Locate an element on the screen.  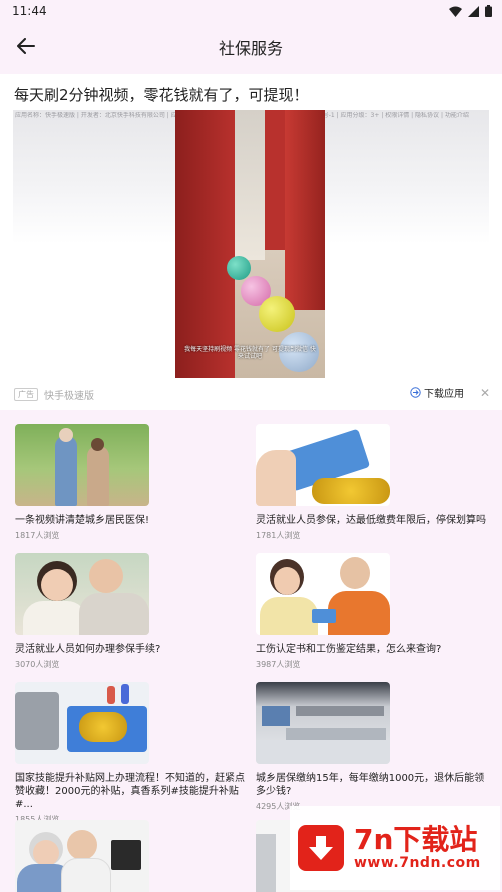
status-icons is located at coordinates (470, 11).